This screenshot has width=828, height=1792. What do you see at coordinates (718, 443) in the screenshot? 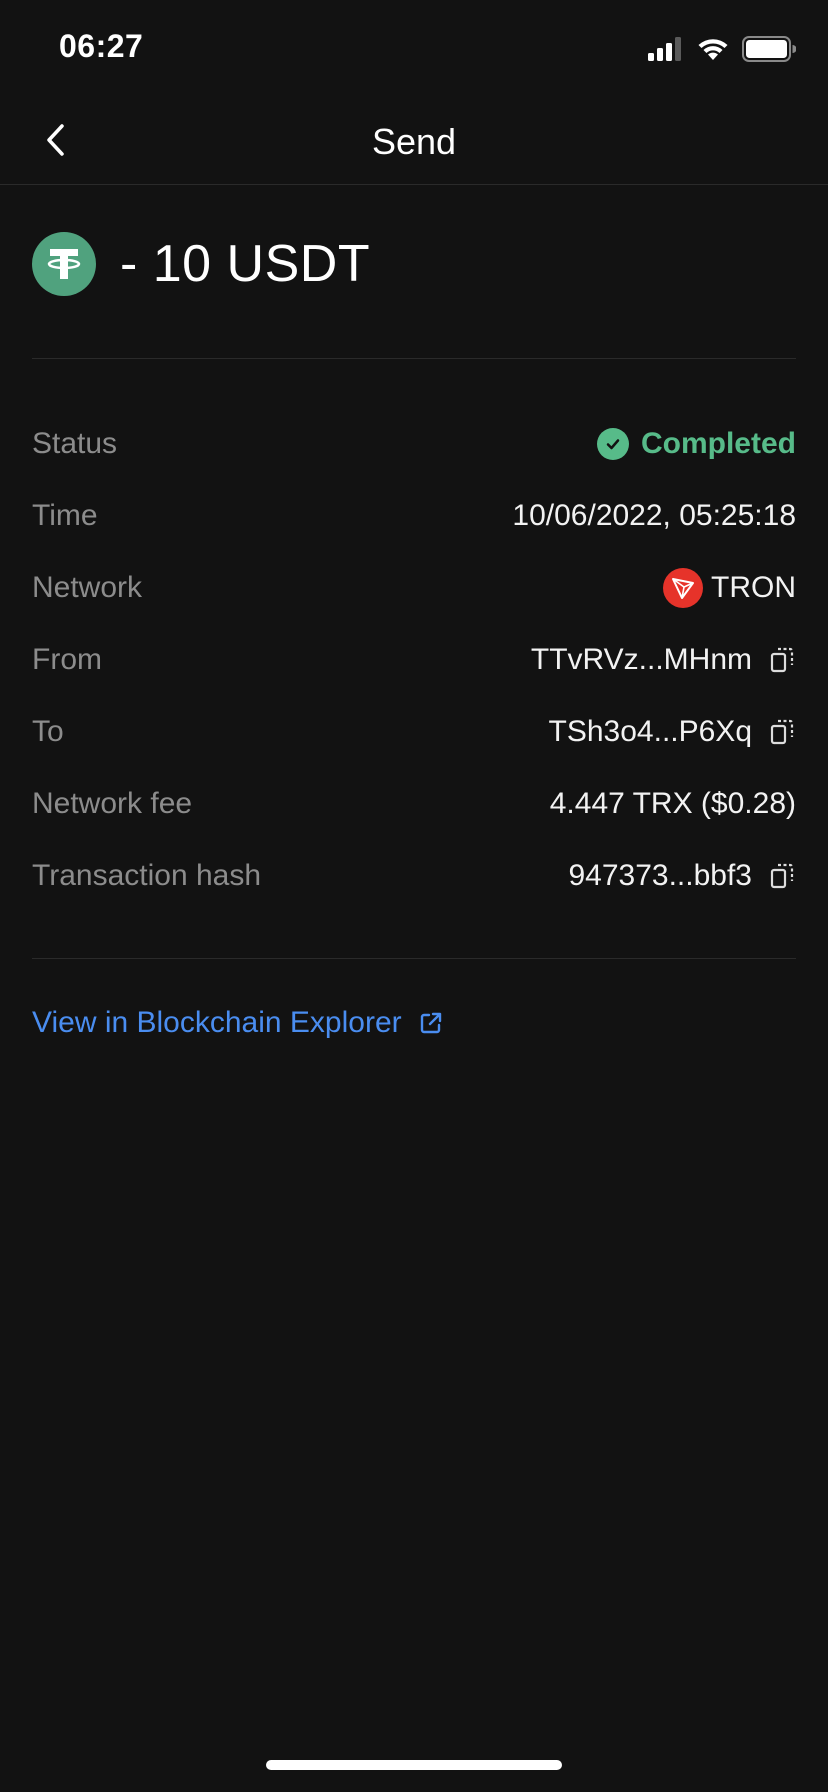
I see `status-text: Completed` at bounding box center [718, 443].